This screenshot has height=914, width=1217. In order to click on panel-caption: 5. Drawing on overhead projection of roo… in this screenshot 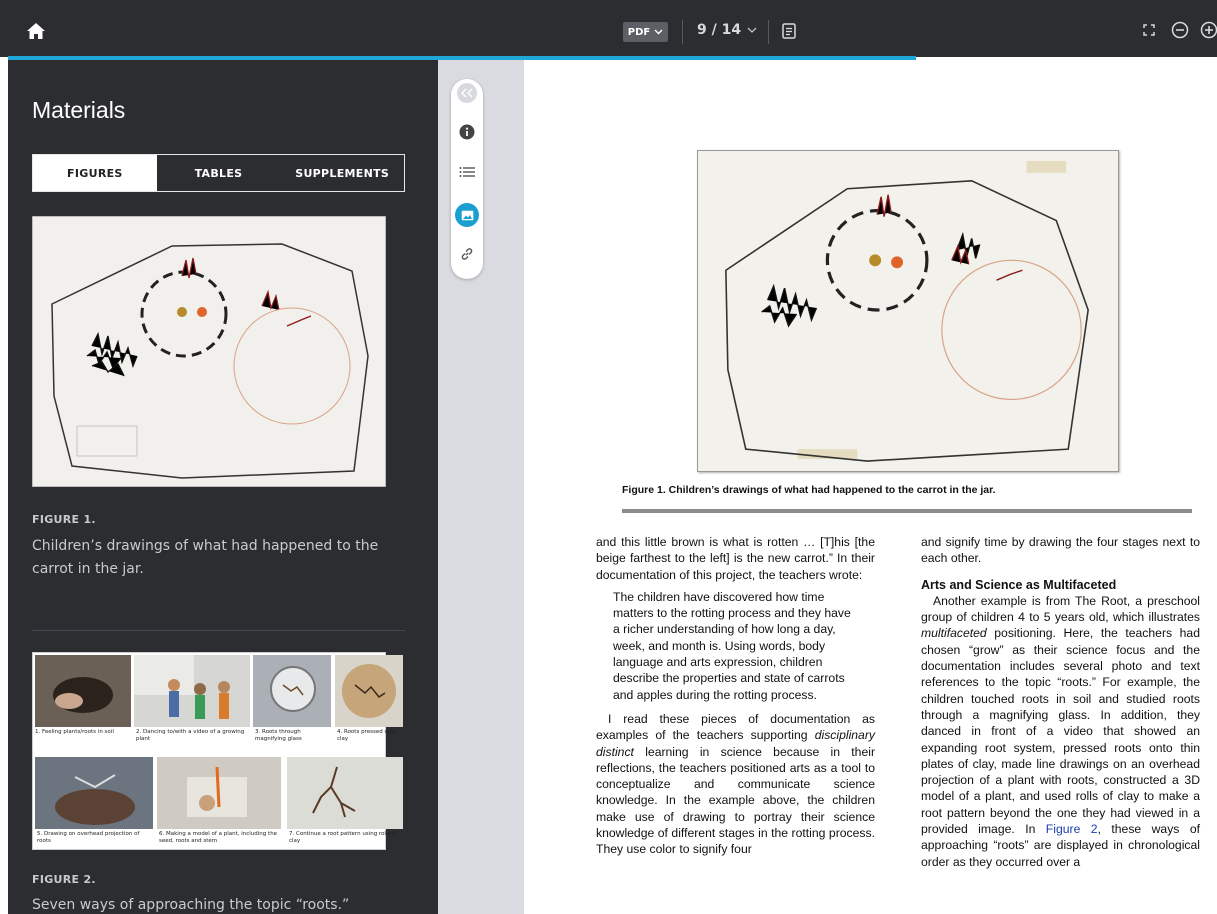, I will do `click(88, 837)`.